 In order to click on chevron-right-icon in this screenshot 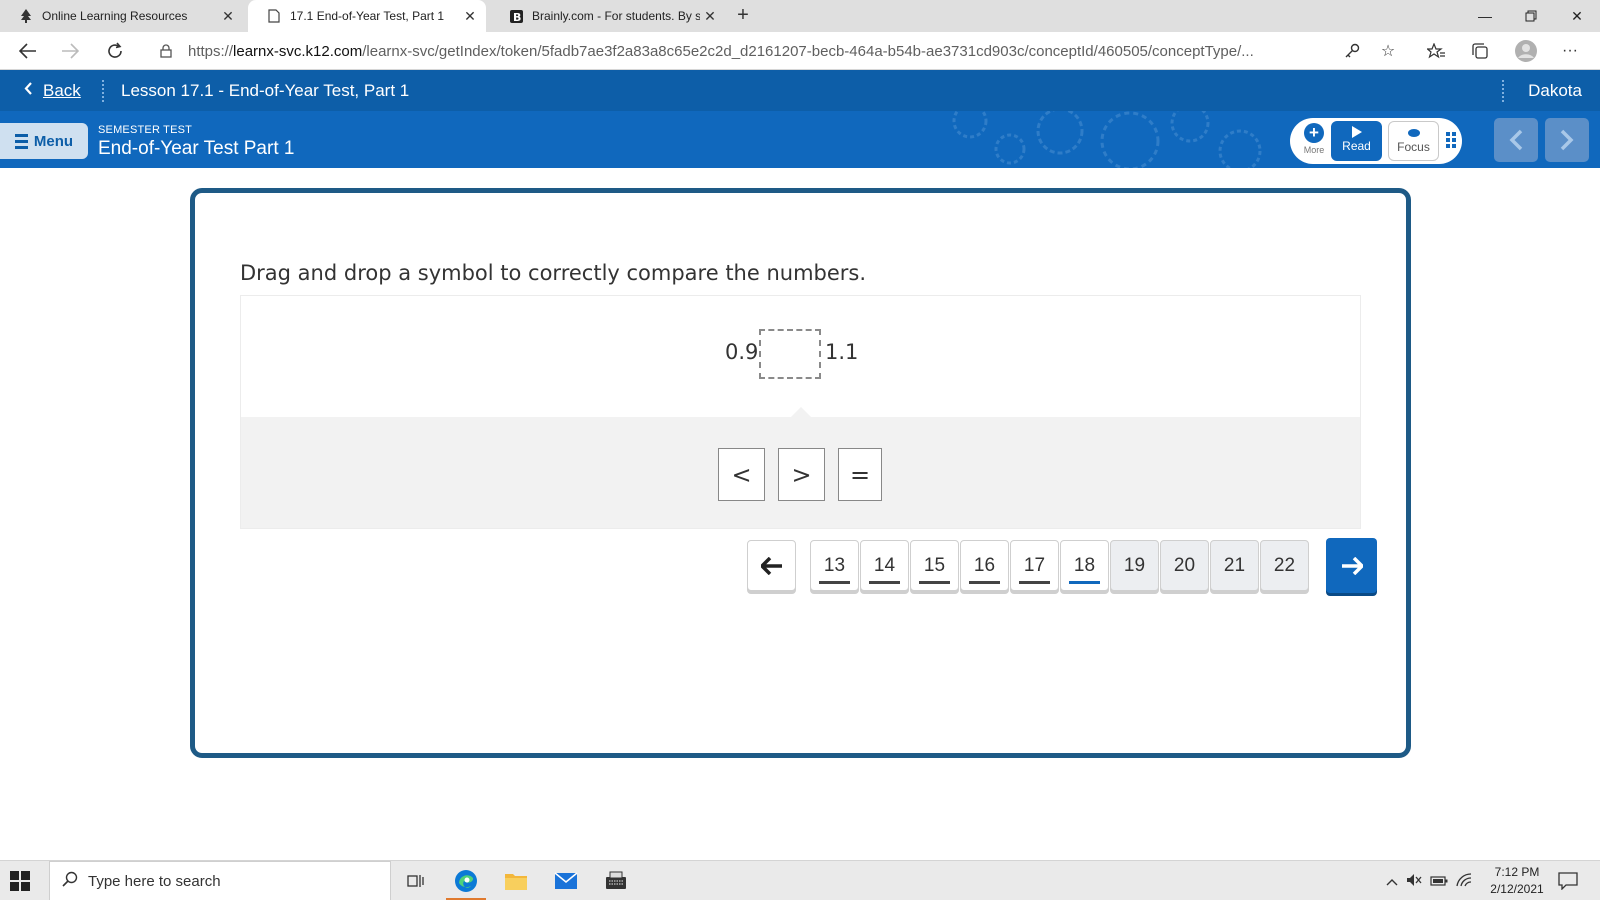, I will do `click(1567, 140)`.